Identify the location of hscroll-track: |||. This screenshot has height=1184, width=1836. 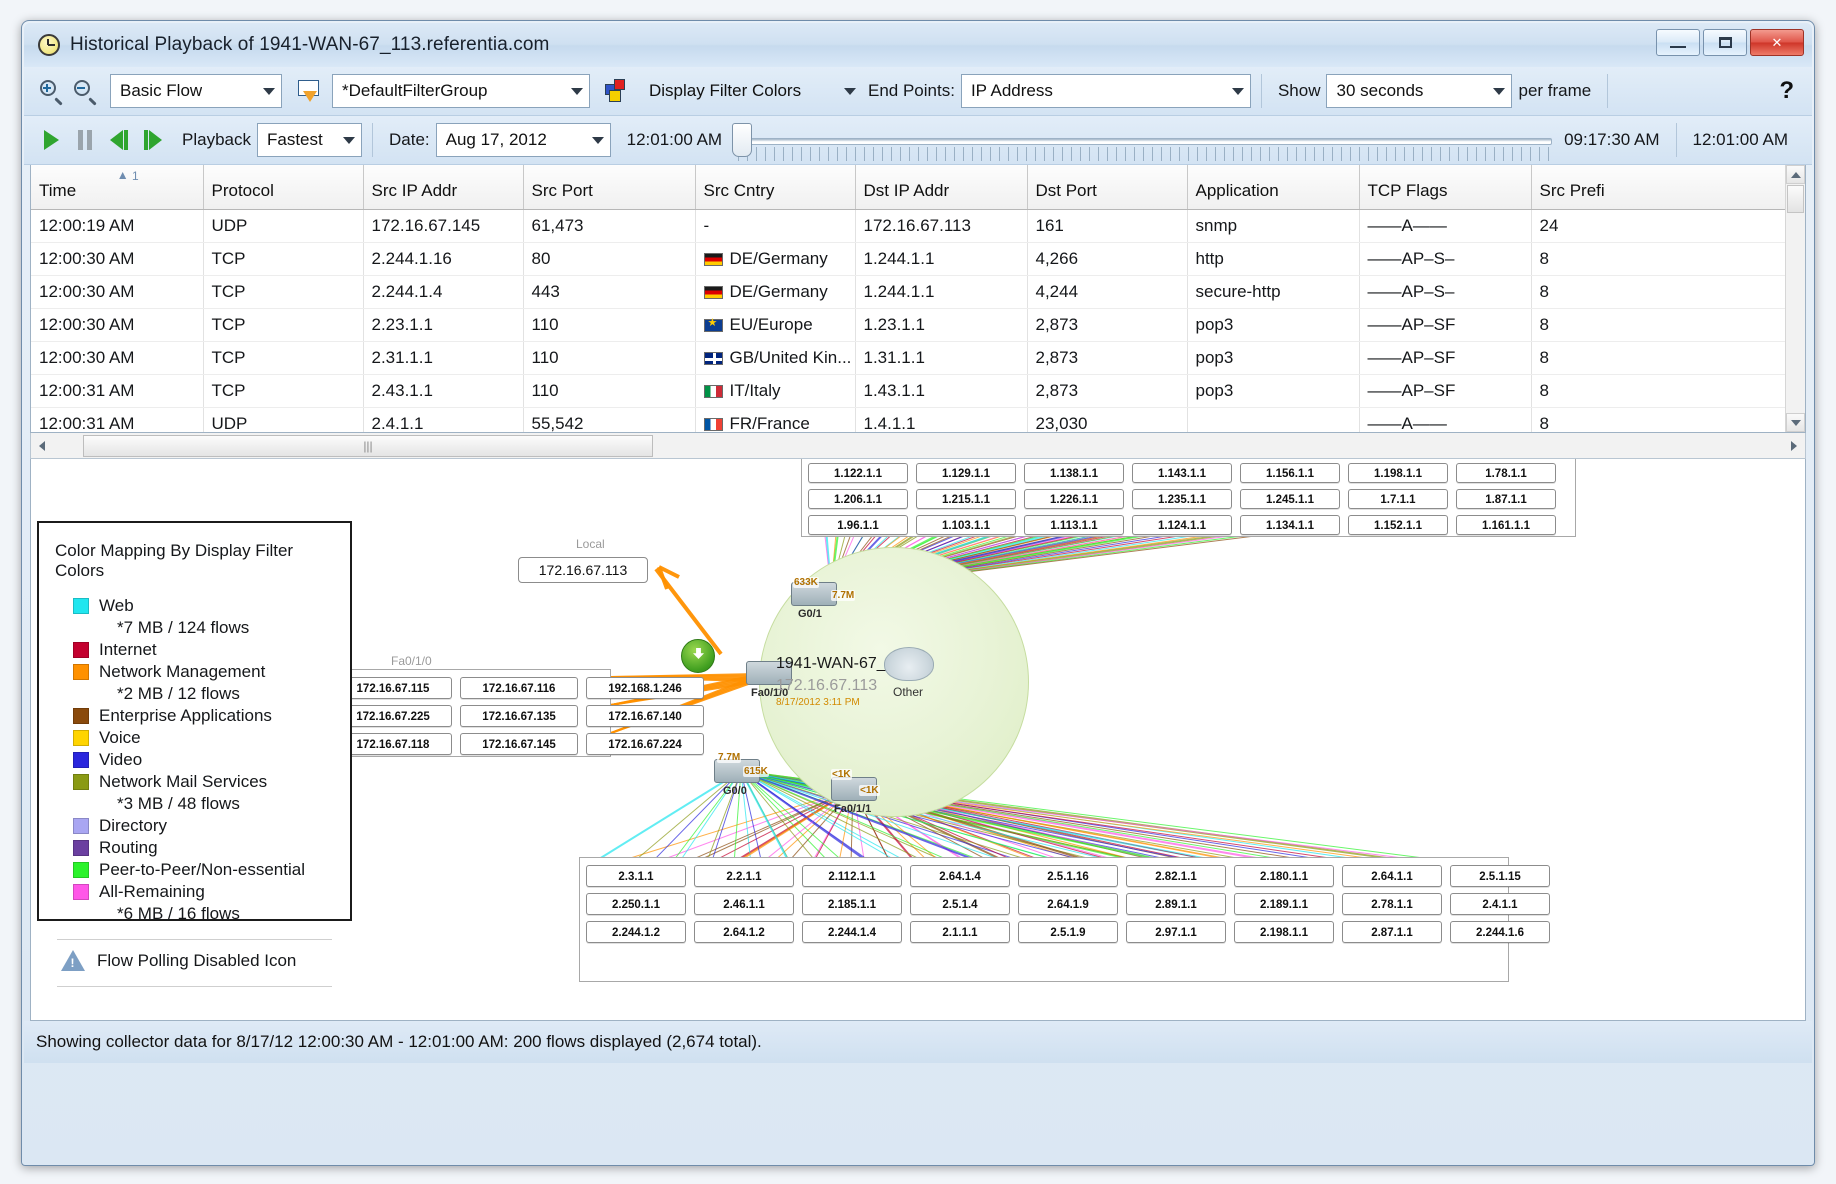
(918, 446).